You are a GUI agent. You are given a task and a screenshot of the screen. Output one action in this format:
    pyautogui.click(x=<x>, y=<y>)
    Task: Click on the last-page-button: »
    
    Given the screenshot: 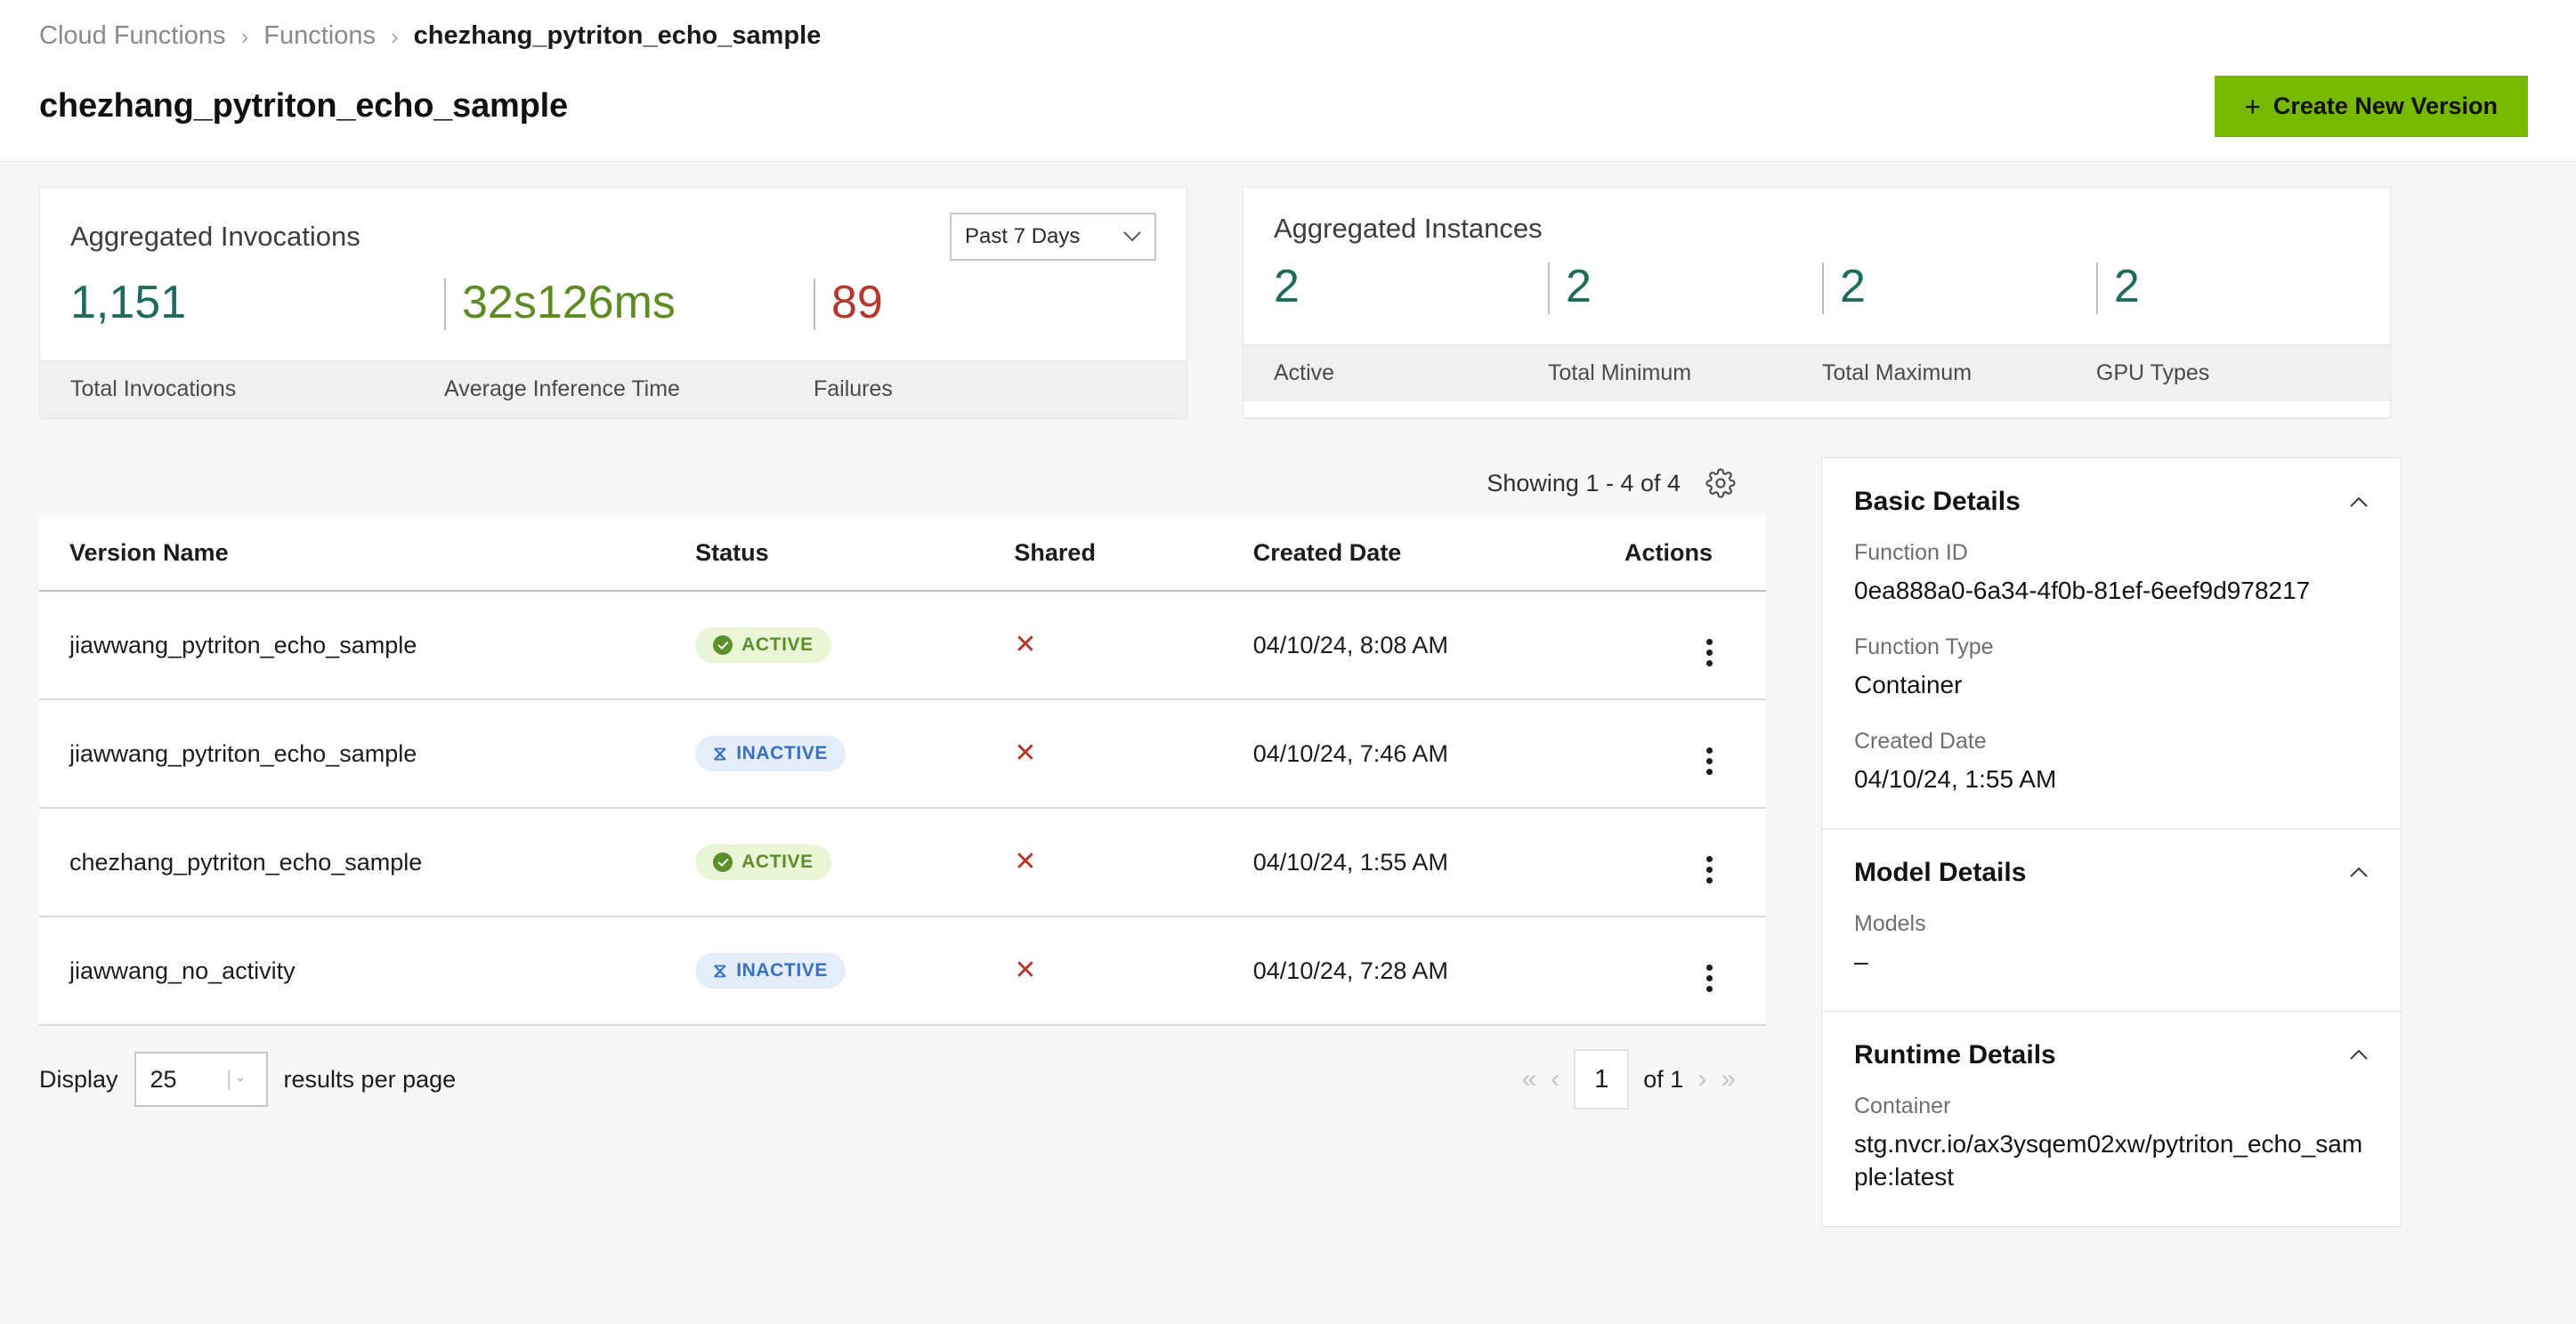 What is the action you would take?
    pyautogui.click(x=1729, y=1079)
    